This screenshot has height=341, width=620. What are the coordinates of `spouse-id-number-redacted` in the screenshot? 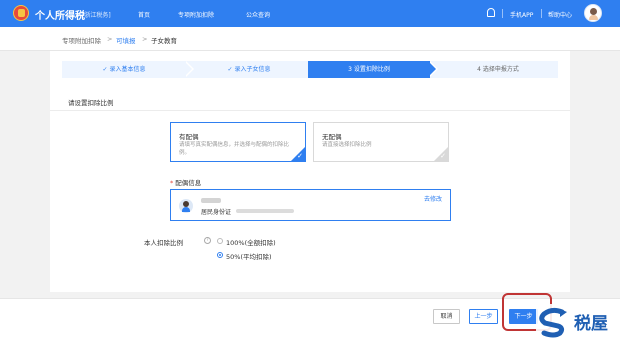 It's located at (265, 211).